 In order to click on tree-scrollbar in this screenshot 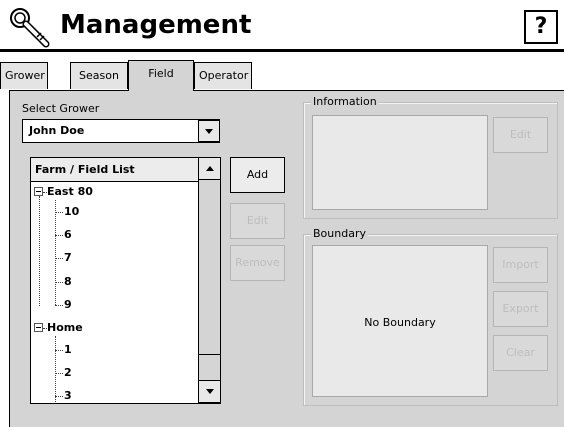, I will do `click(209, 280)`.